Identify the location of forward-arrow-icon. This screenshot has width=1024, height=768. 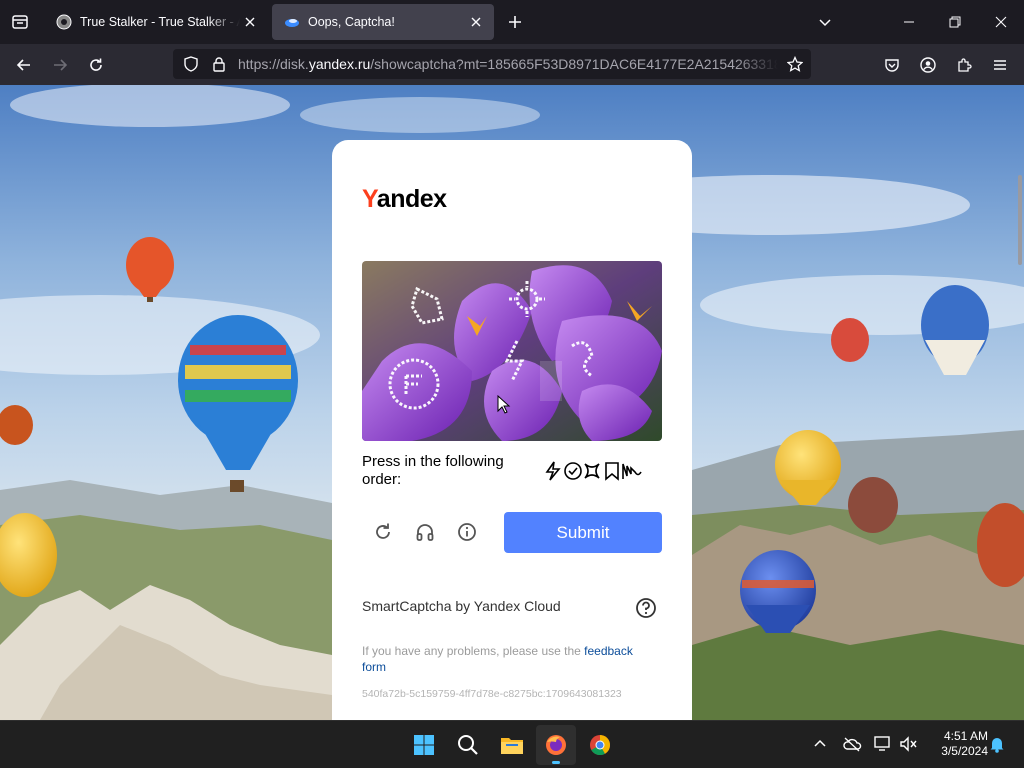
(60, 65).